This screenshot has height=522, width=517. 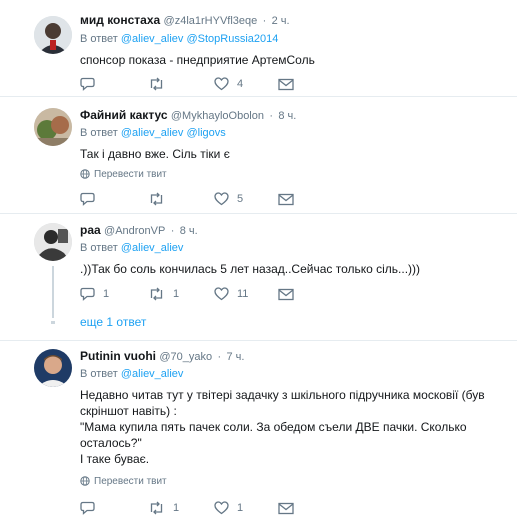 I want to click on tweet-actions: 4, so click(x=230, y=84).